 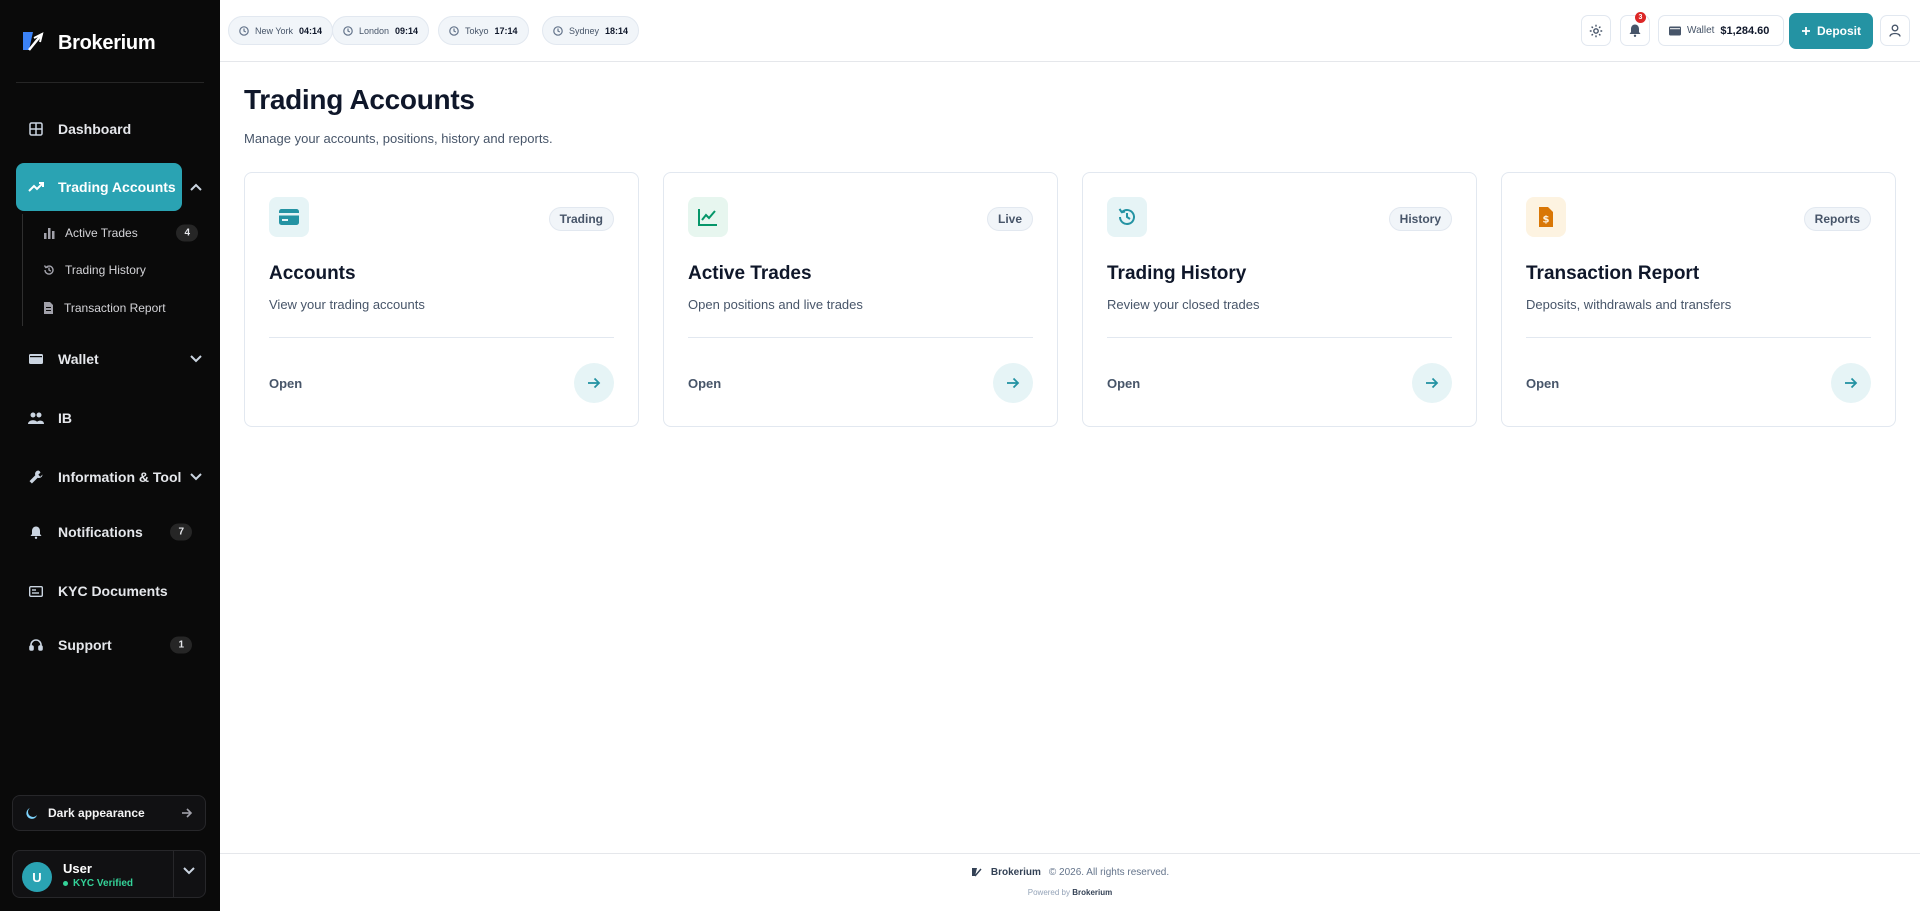 What do you see at coordinates (36, 477) in the screenshot?
I see `wrench-icon` at bounding box center [36, 477].